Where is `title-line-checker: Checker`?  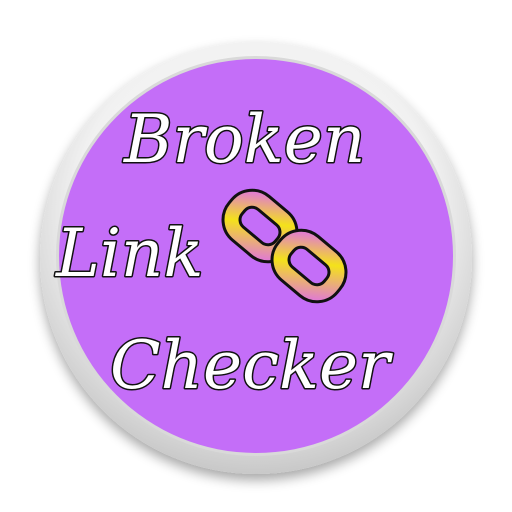 title-line-checker: Checker is located at coordinates (251, 365).